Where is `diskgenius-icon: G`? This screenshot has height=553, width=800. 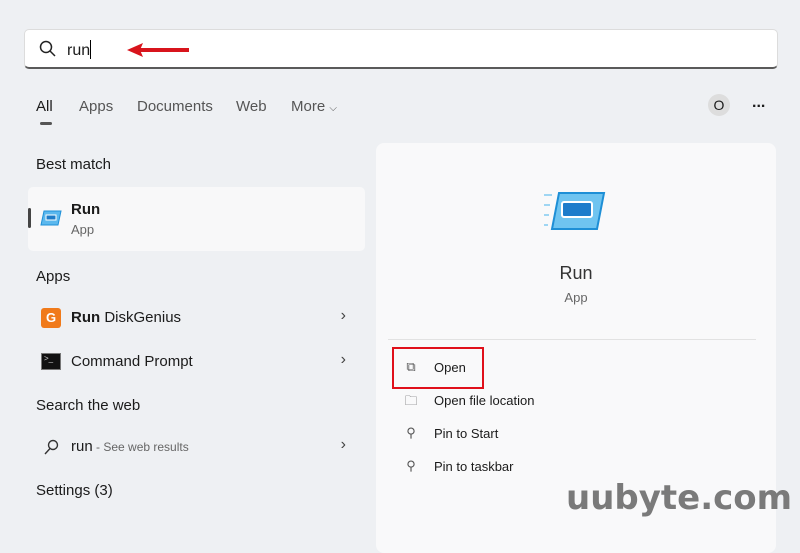 diskgenius-icon: G is located at coordinates (51, 318).